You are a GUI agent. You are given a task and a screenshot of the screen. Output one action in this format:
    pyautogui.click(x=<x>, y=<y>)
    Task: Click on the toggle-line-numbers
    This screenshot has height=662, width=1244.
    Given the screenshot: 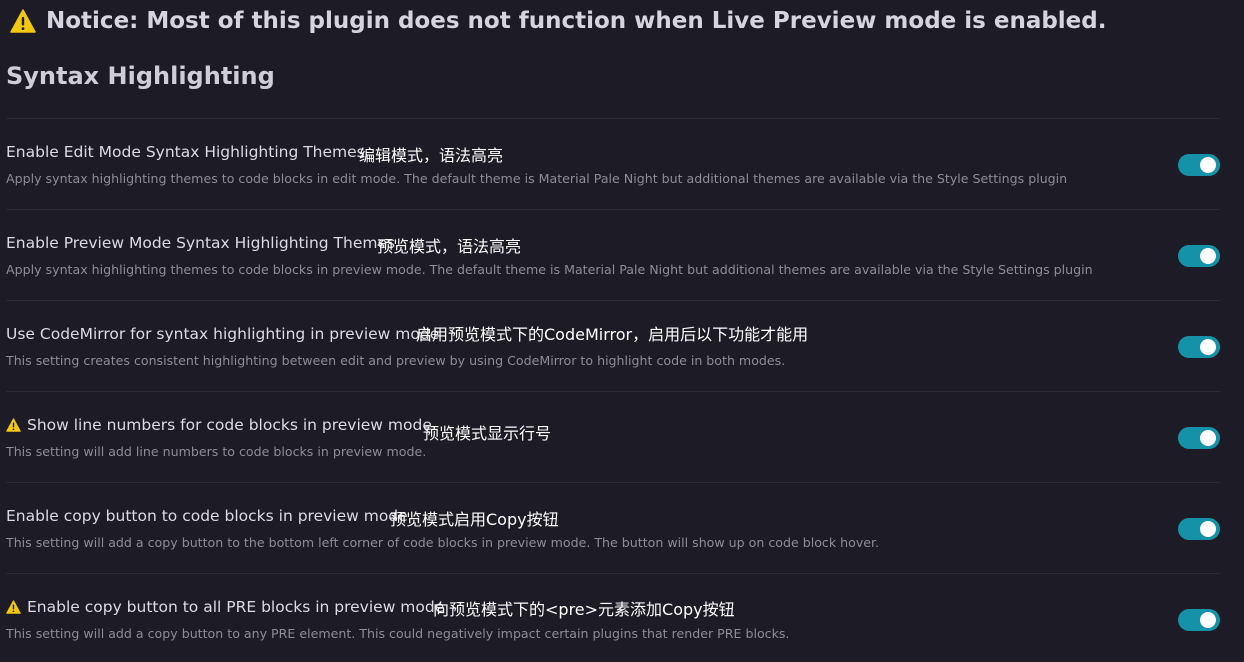 What is the action you would take?
    pyautogui.click(x=1199, y=438)
    